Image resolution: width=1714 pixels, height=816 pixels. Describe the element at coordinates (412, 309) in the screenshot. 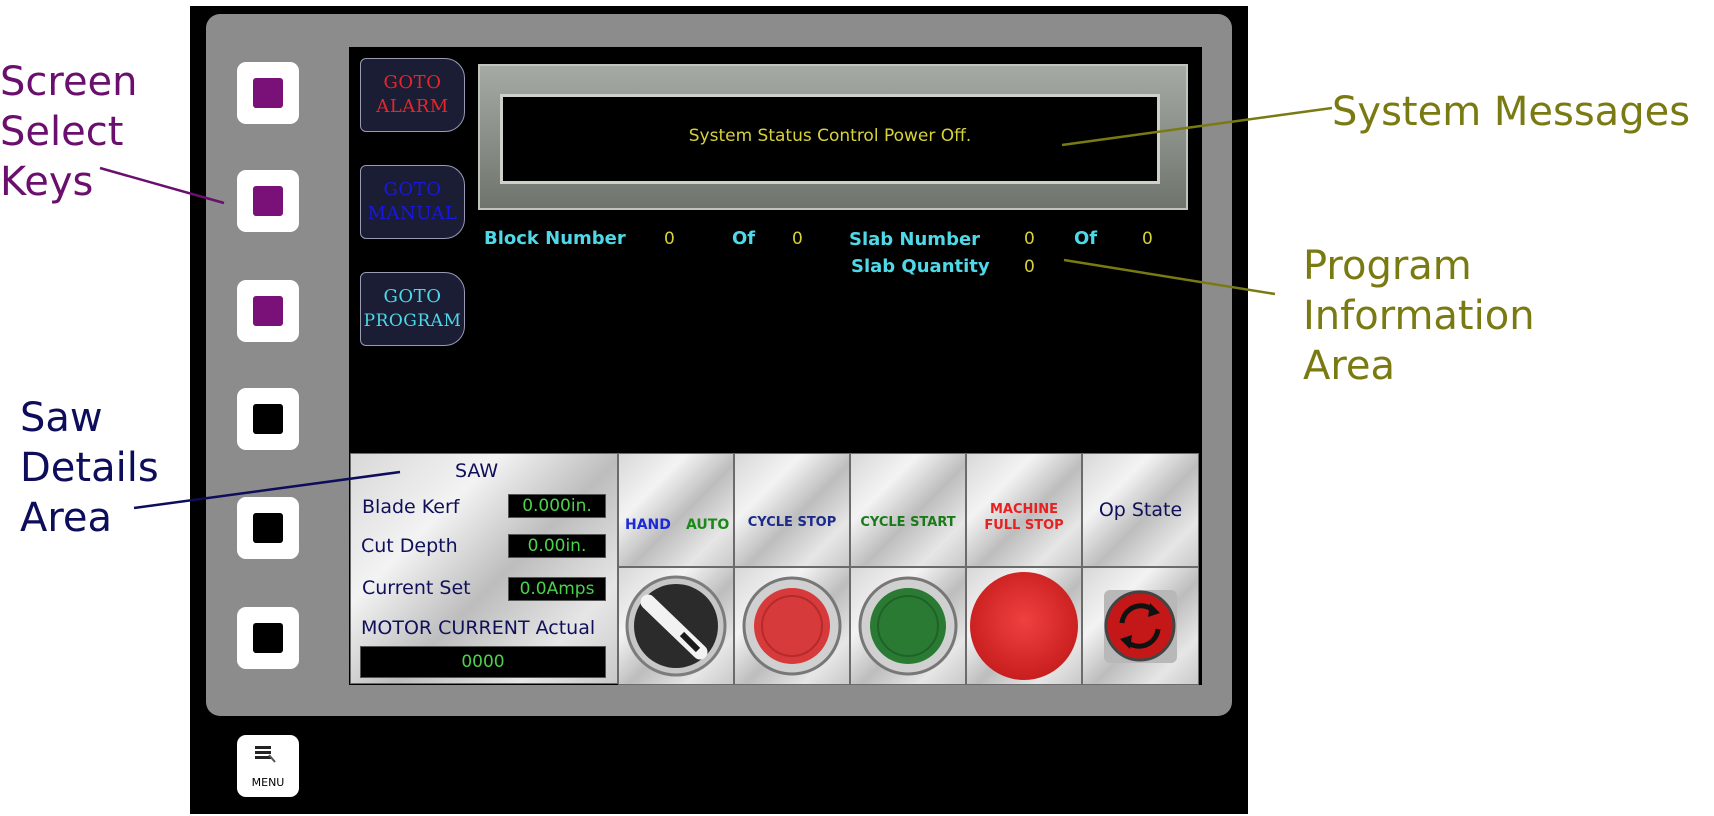

I see `goto-program-button: GOTO PROGRAM` at that location.